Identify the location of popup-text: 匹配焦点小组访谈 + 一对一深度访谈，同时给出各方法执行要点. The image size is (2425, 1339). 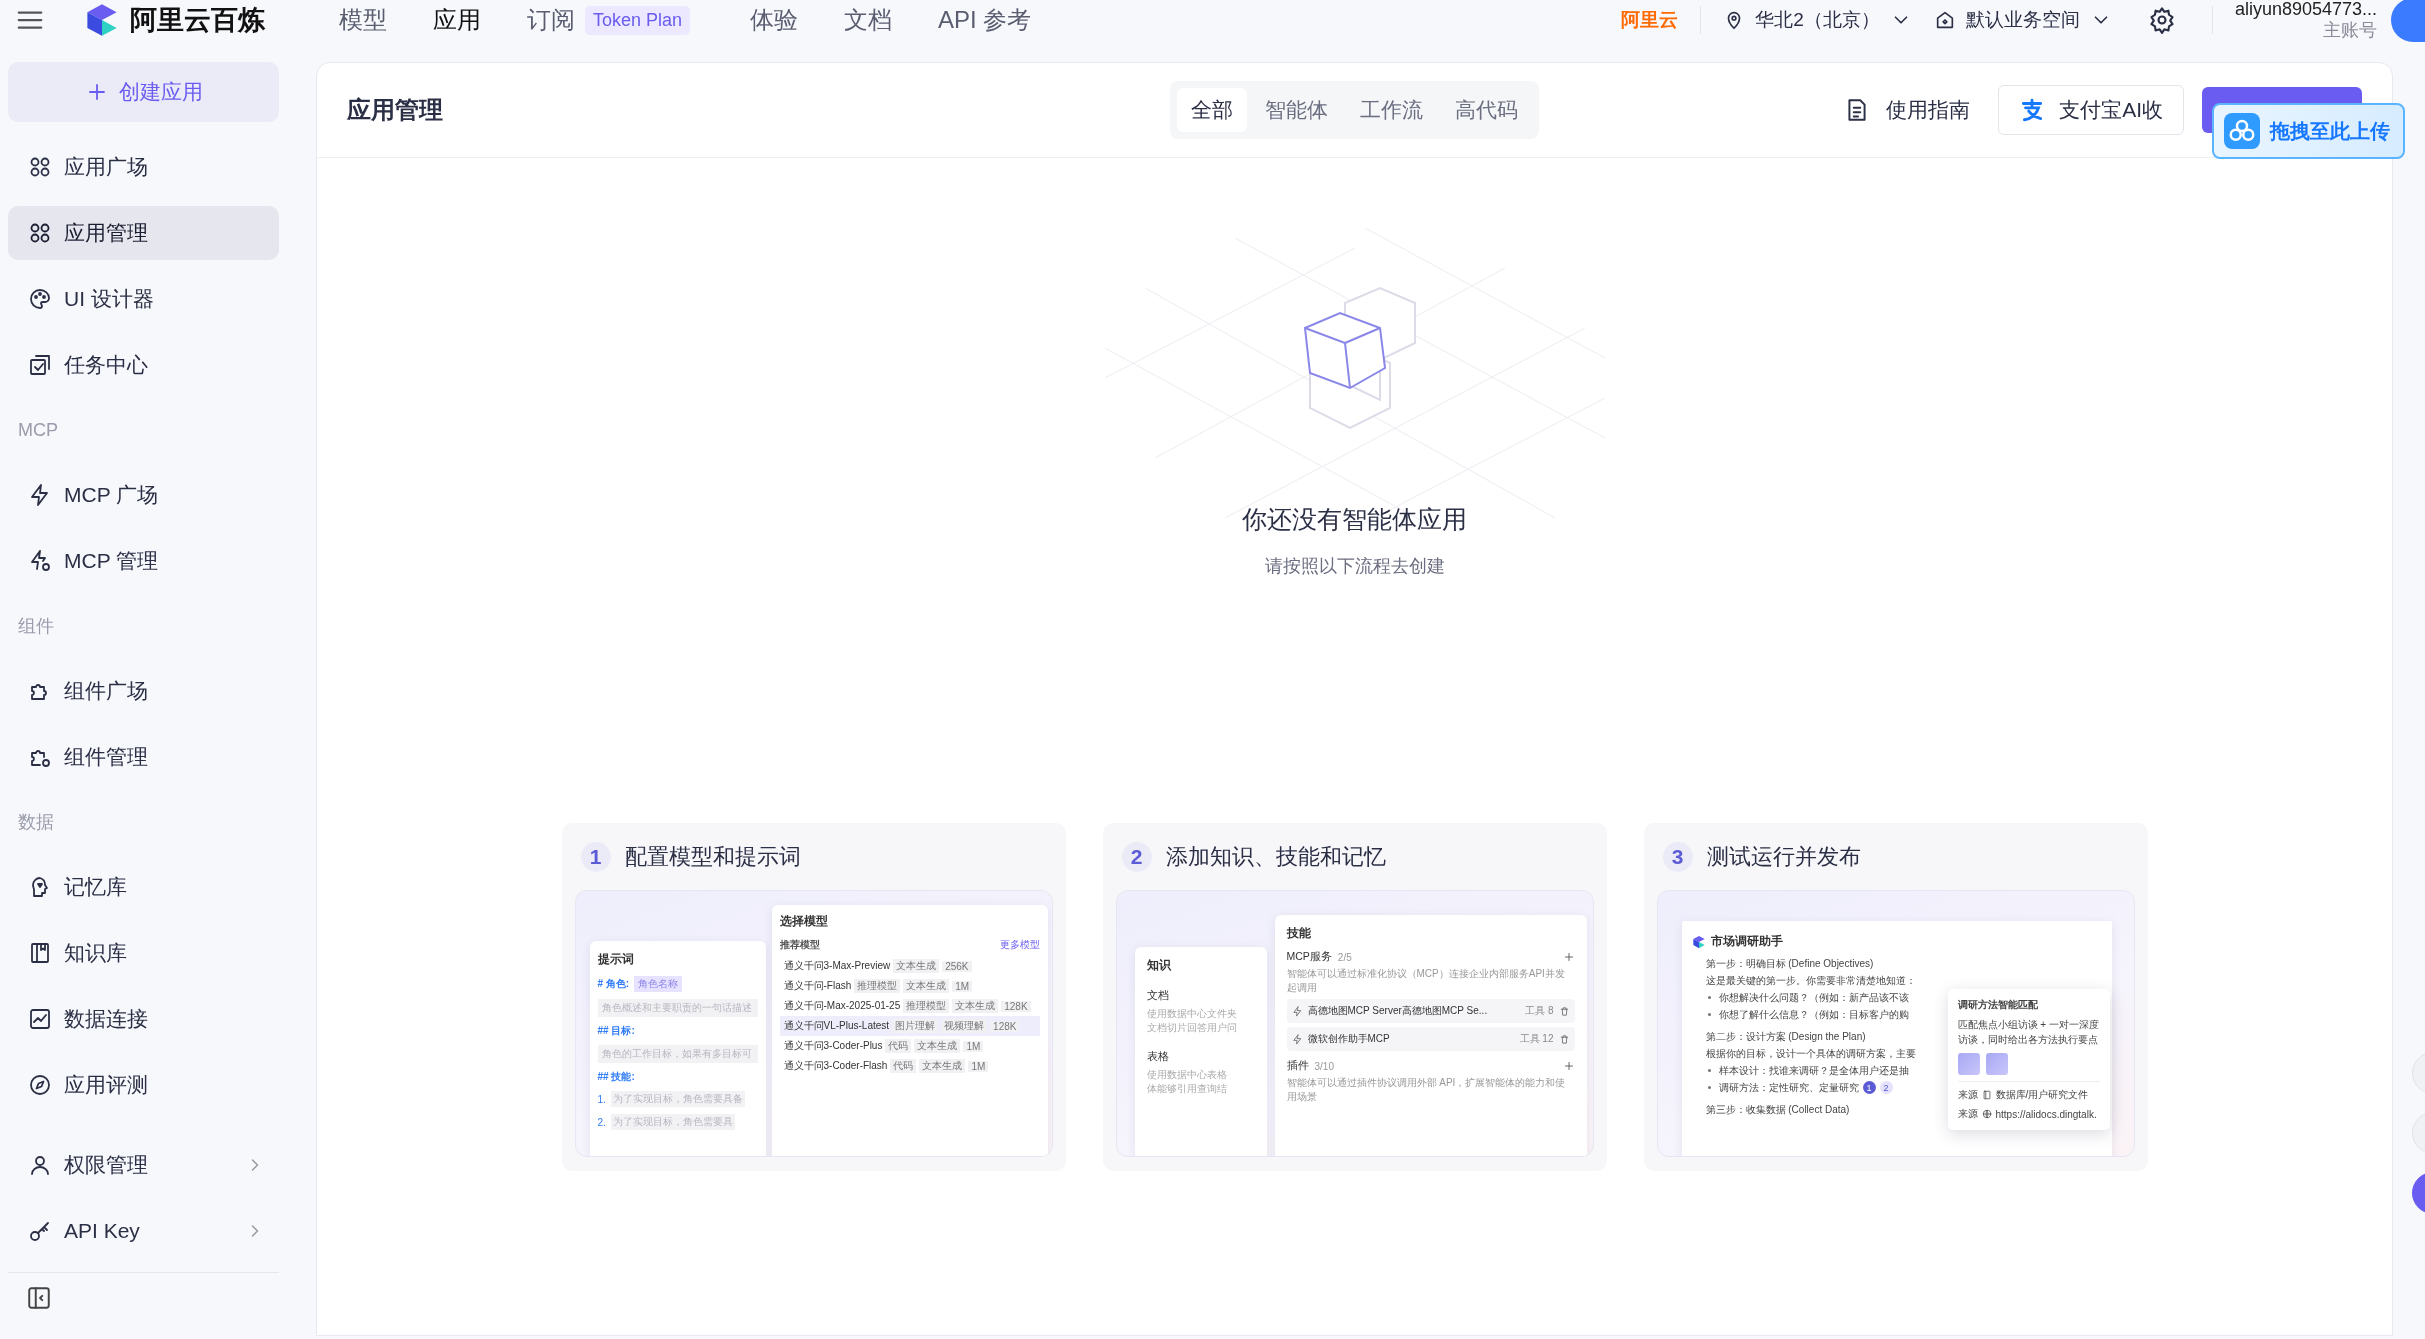
(2028, 1032).